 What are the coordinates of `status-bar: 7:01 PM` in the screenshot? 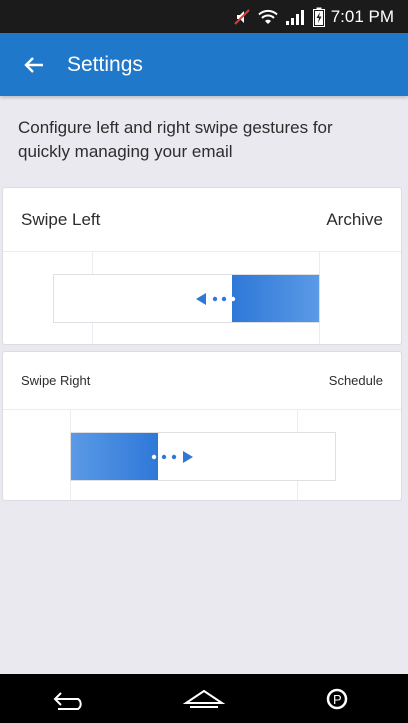 It's located at (204, 16).